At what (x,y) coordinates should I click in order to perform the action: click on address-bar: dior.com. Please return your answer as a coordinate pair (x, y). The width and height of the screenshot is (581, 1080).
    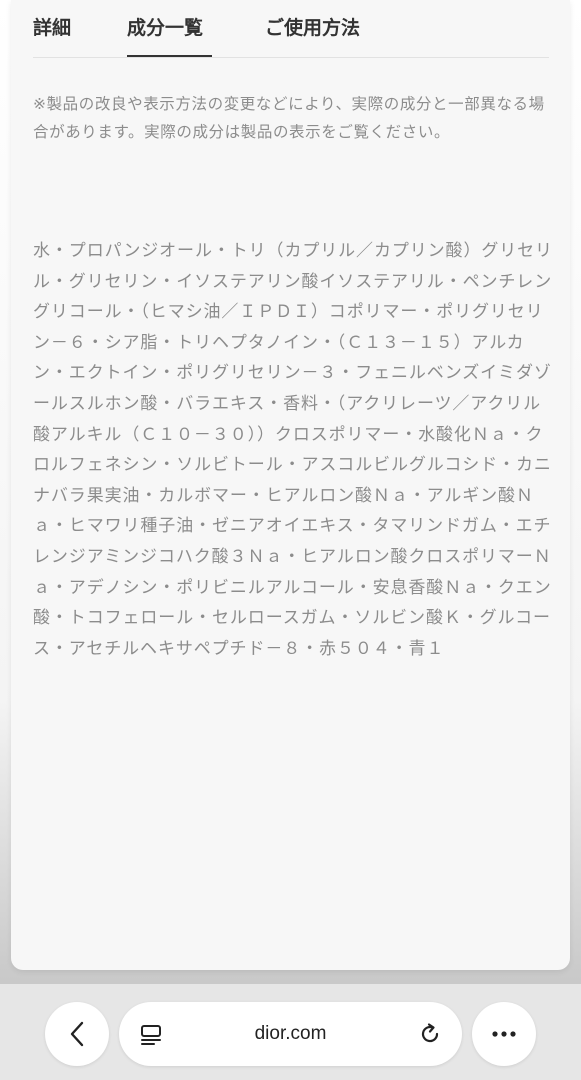
    Looking at the image, I should click on (290, 1034).